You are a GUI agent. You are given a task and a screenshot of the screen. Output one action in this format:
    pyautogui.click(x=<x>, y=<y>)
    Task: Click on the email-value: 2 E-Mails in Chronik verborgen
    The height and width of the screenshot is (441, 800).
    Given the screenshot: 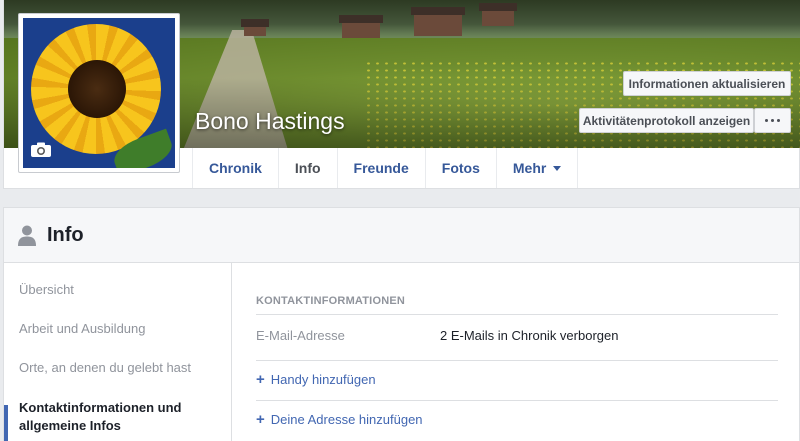 What is the action you would take?
    pyautogui.click(x=529, y=335)
    